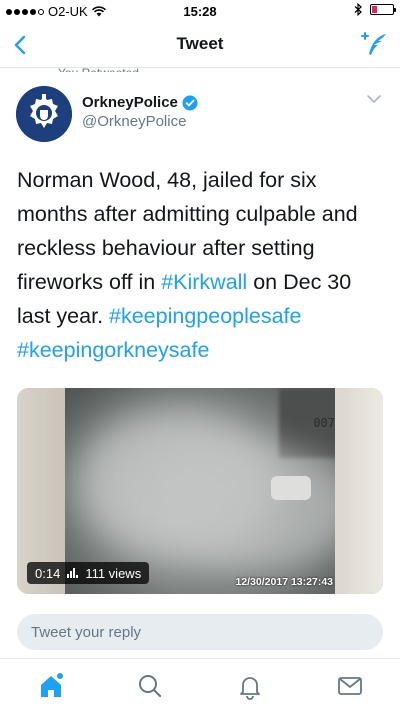 This screenshot has height=711, width=400. I want to click on hashtag-link: #keepingpeoplesafe, so click(205, 316).